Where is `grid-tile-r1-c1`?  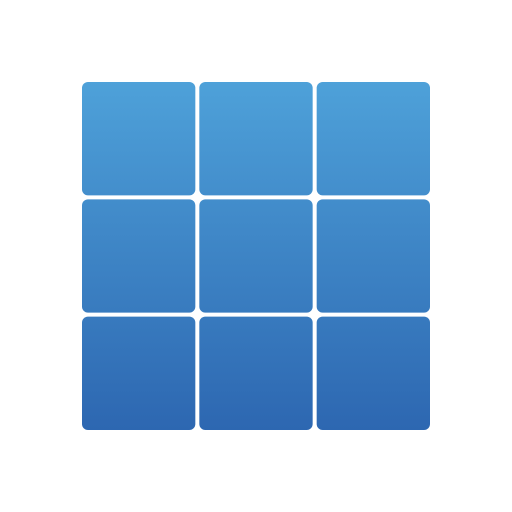 grid-tile-r1-c1 is located at coordinates (139, 139).